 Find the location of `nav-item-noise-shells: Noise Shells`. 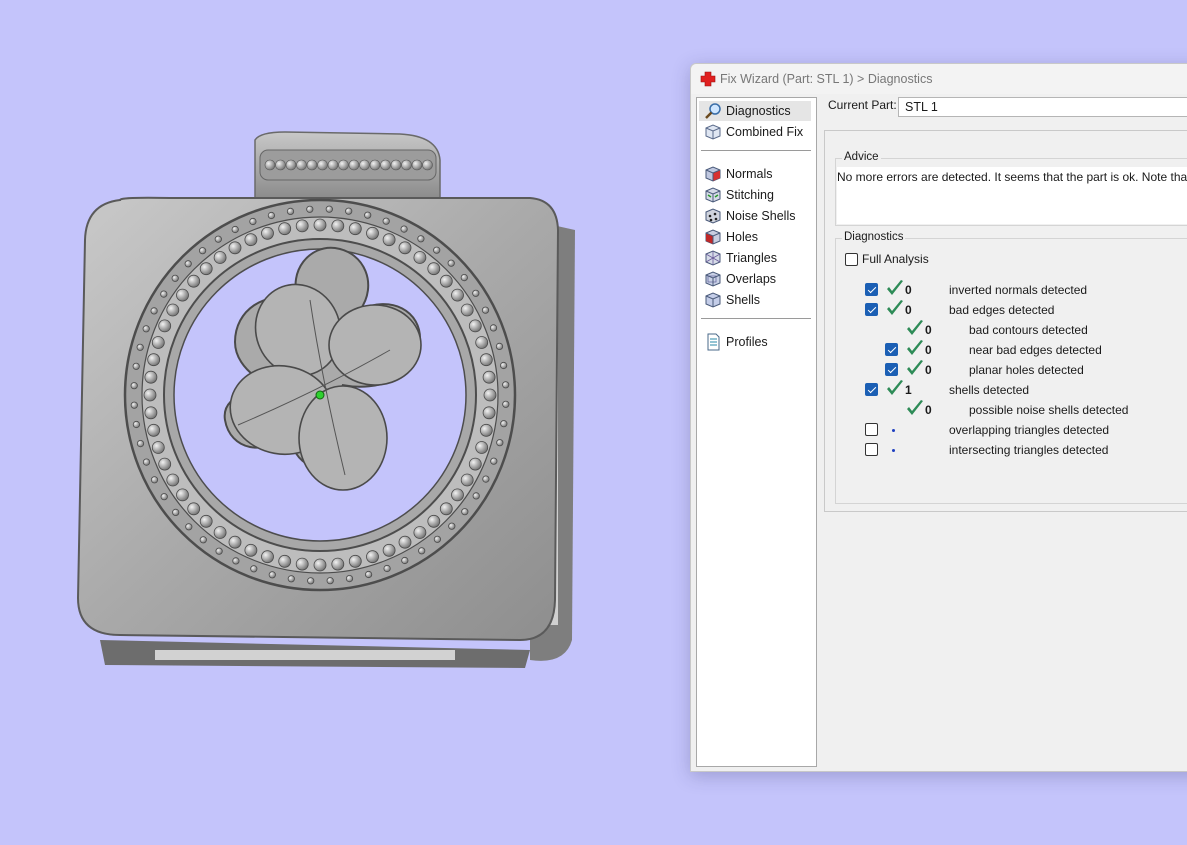

nav-item-noise-shells: Noise Shells is located at coordinates (755, 216).